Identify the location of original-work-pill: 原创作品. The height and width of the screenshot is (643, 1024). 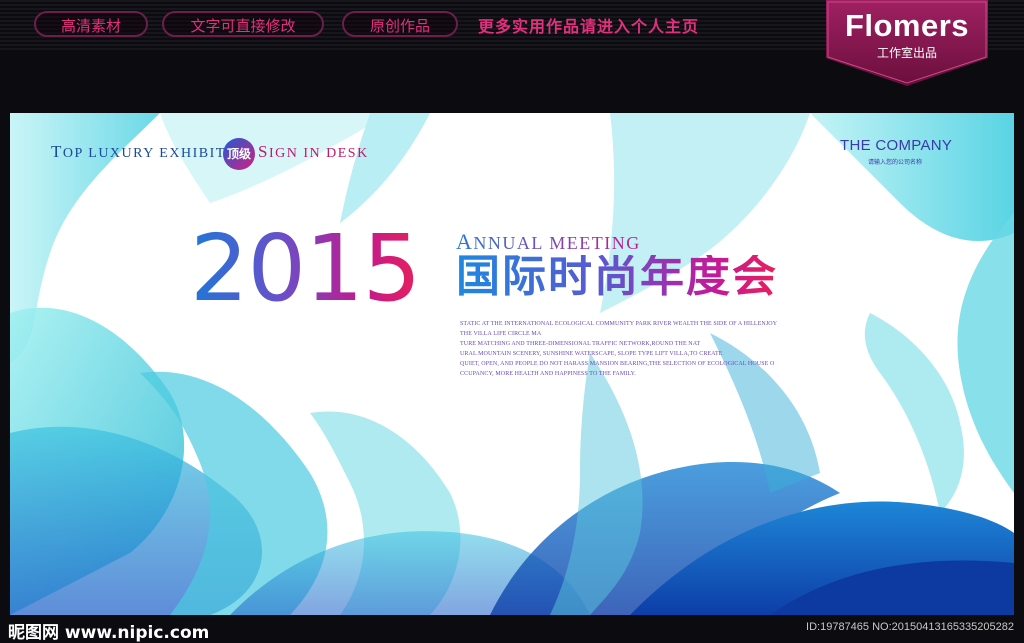
(400, 24).